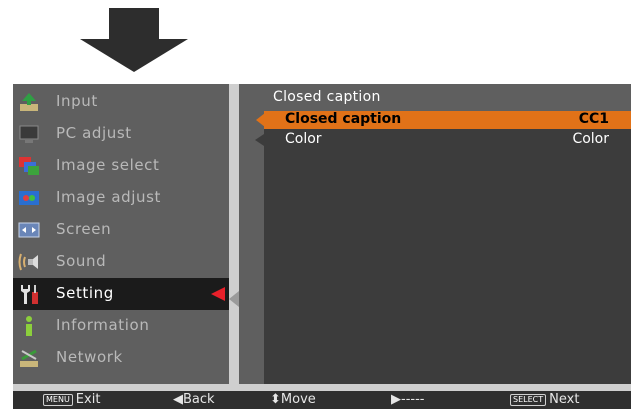  I want to click on menu-item-screen: Screen, so click(121, 230).